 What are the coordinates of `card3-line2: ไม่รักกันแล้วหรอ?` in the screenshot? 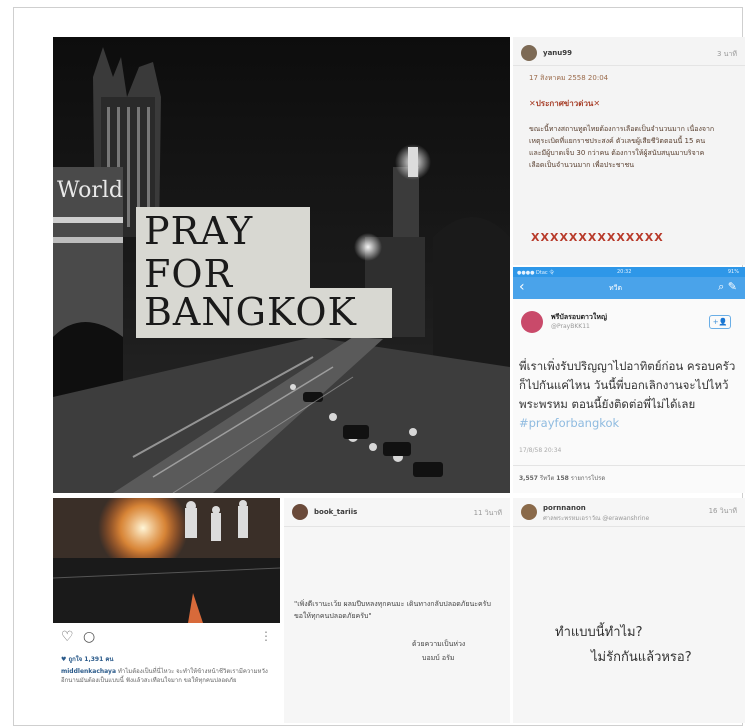 It's located at (641, 657).